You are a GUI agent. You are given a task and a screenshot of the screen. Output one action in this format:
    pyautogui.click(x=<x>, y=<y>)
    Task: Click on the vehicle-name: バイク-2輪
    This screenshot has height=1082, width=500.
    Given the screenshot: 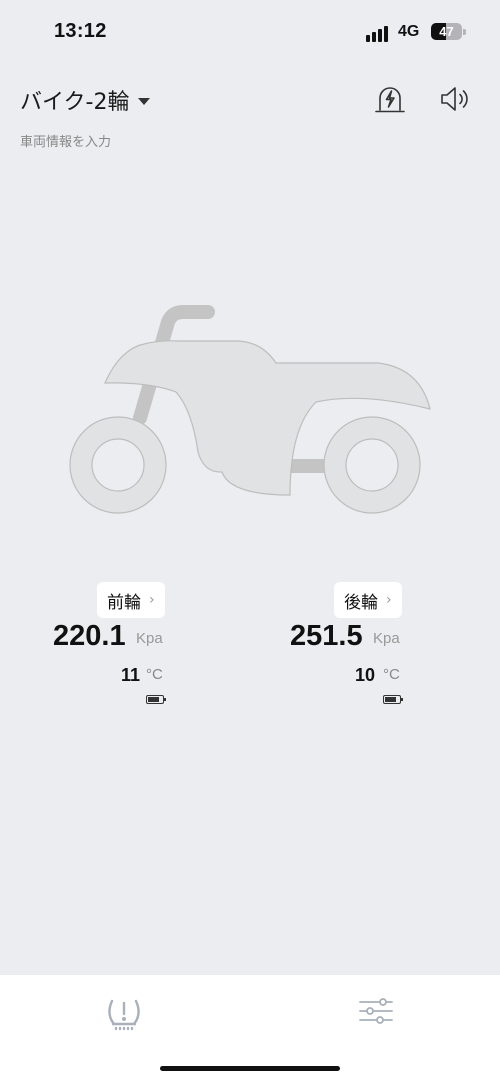 What is the action you would take?
    pyautogui.click(x=75, y=102)
    